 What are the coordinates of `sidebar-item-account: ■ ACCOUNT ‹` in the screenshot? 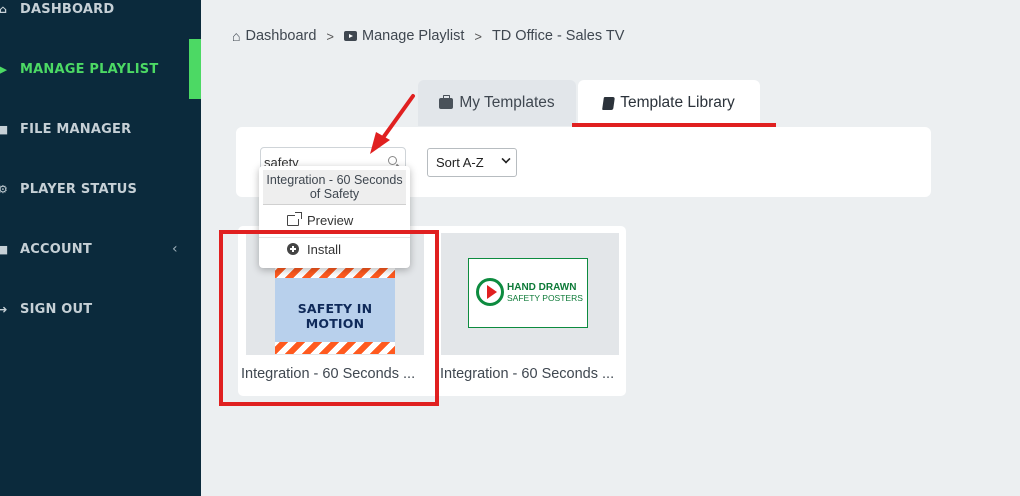 It's located at (100, 249).